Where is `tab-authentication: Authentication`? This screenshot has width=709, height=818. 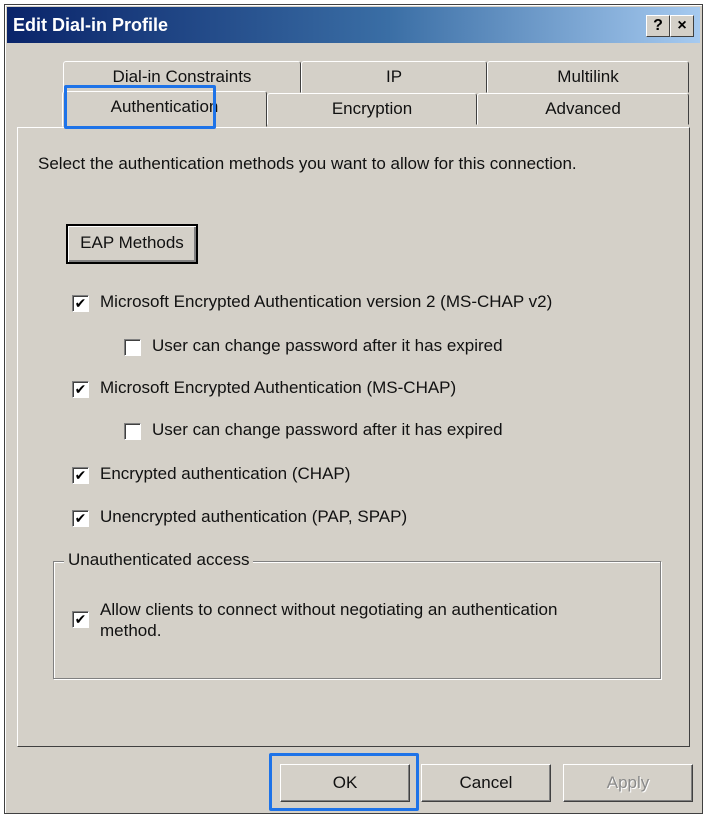 tab-authentication: Authentication is located at coordinates (164, 109).